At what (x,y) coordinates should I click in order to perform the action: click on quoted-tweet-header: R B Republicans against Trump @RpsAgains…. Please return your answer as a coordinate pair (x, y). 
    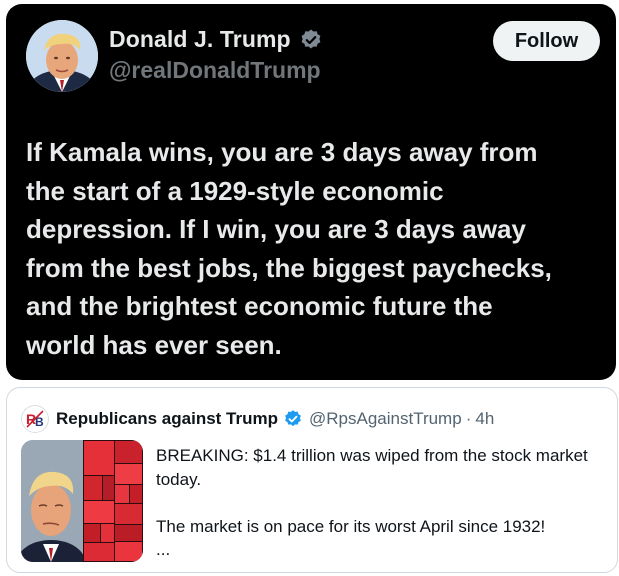
    Looking at the image, I should click on (257, 419).